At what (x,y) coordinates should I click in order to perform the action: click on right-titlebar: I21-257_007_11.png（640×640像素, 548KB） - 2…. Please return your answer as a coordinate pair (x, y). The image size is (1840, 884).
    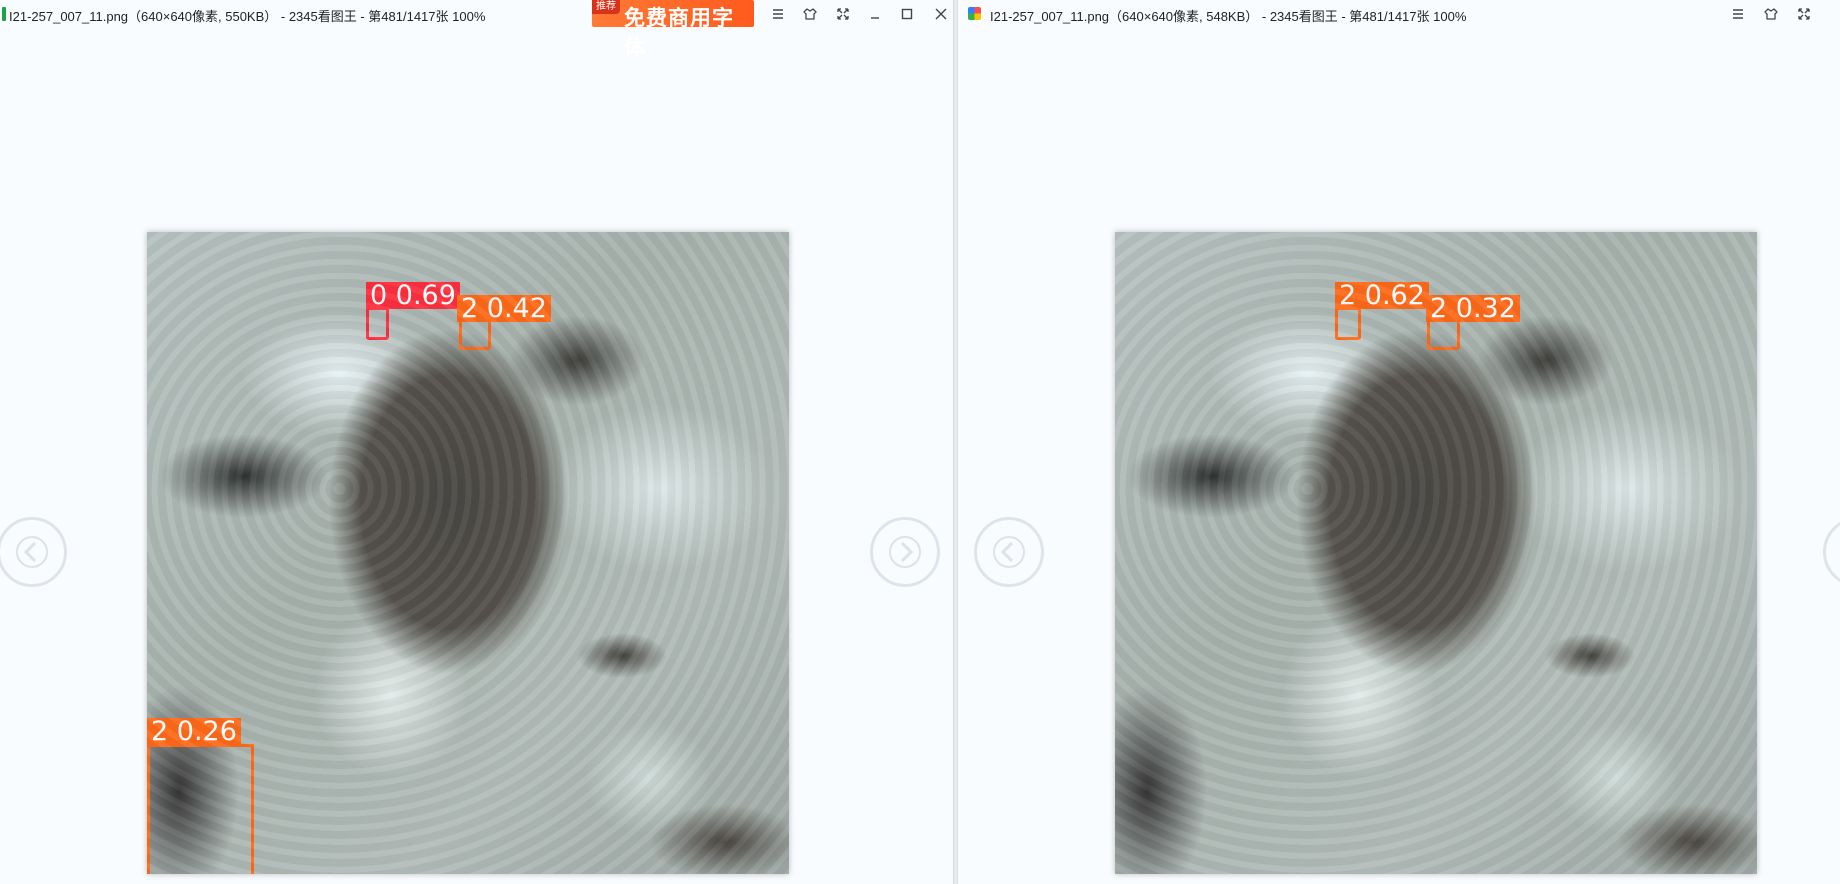
    Looking at the image, I should click on (1399, 14).